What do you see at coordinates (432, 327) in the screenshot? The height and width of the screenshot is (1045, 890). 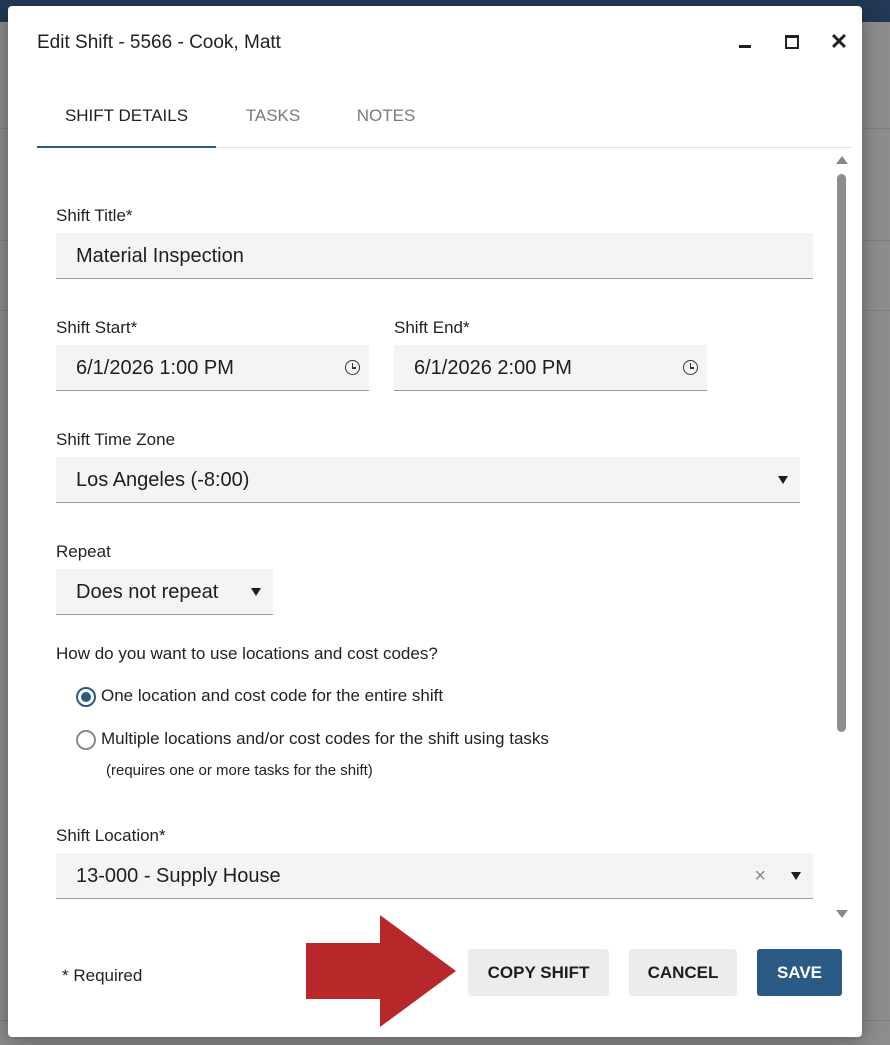 I see `shift-end-label: Shift End*` at bounding box center [432, 327].